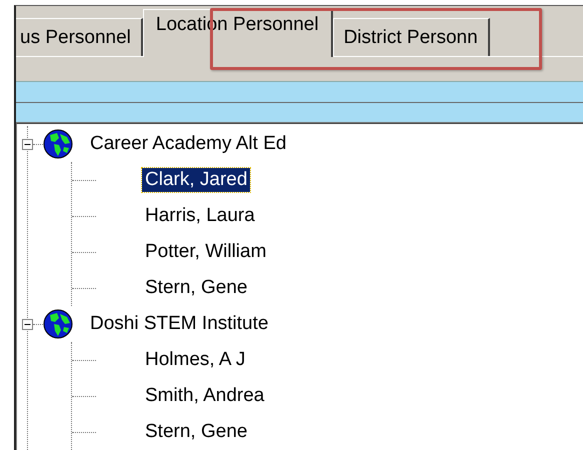  Describe the element at coordinates (195, 360) in the screenshot. I see `tree-item: Holmes, A J` at that location.